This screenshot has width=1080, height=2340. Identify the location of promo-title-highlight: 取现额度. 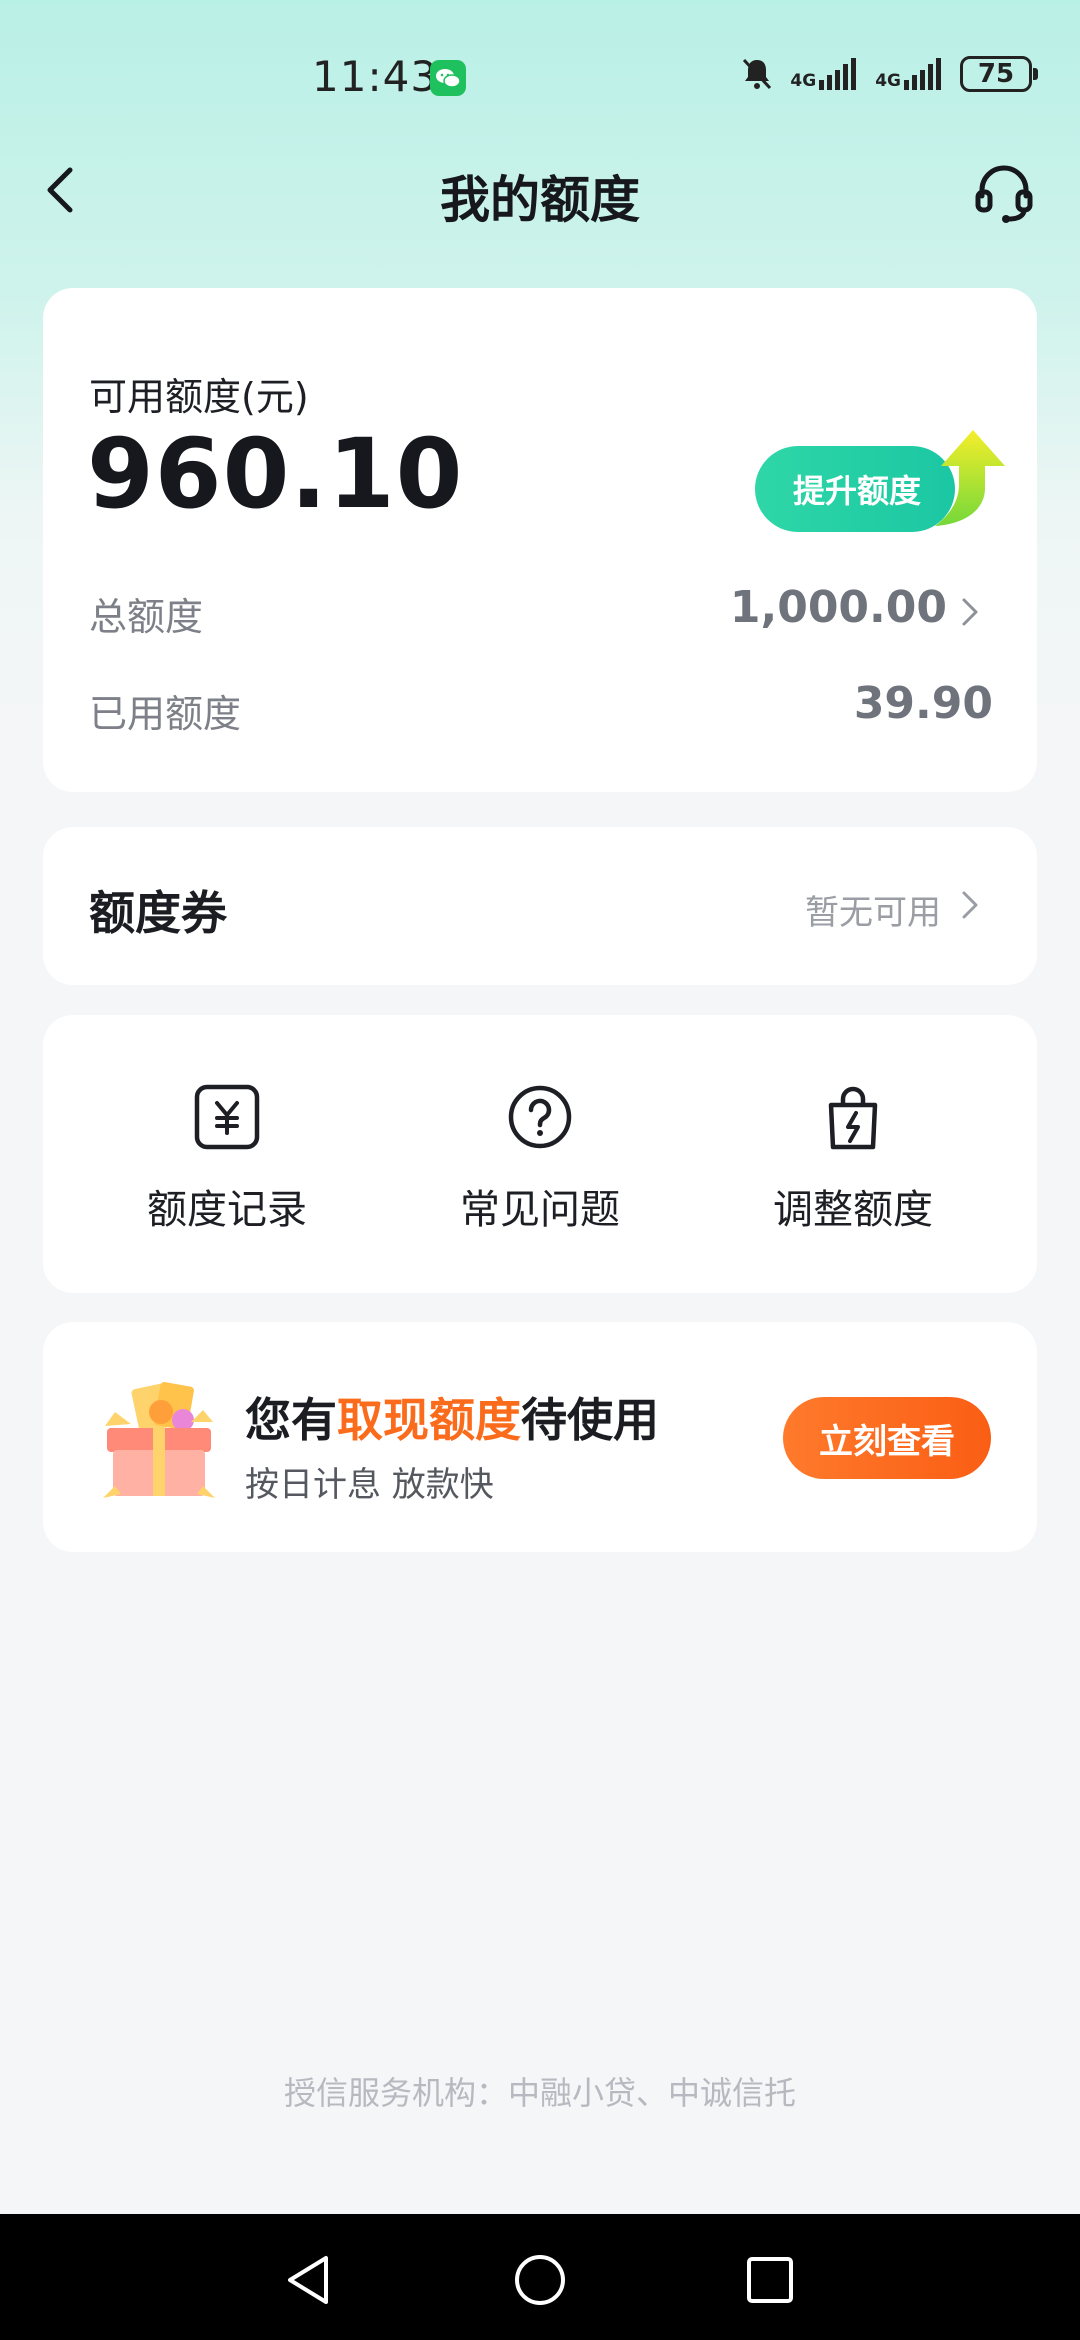
(429, 1420).